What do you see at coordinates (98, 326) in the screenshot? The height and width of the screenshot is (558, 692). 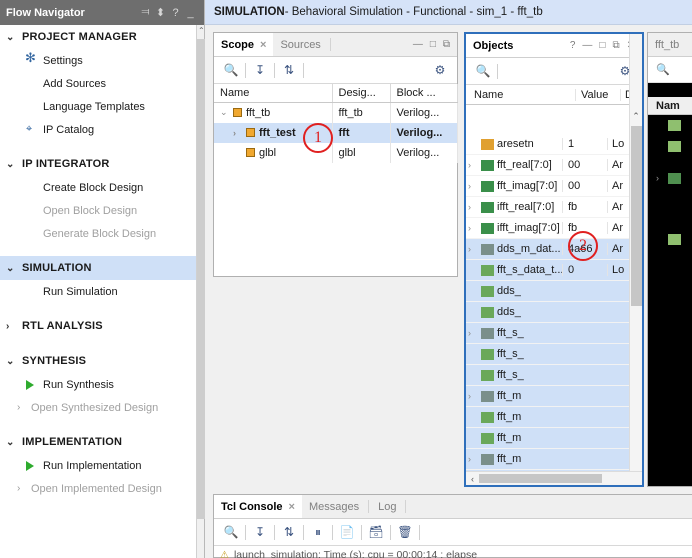 I see `sidebar-group-rtl-analysis: › RTL ANALYSIS` at bounding box center [98, 326].